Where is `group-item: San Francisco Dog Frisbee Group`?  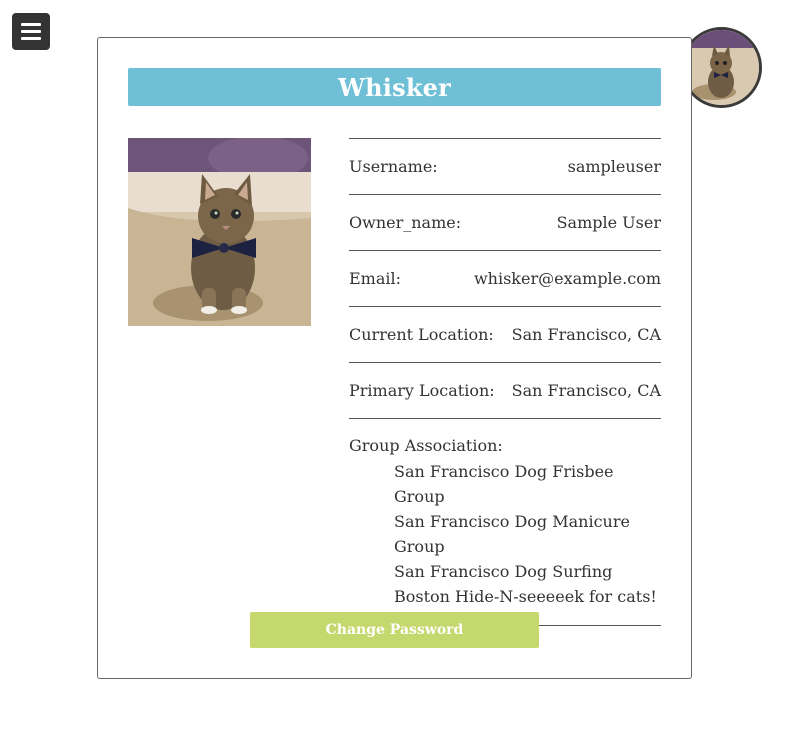 group-item: San Francisco Dog Frisbee Group is located at coordinates (504, 484).